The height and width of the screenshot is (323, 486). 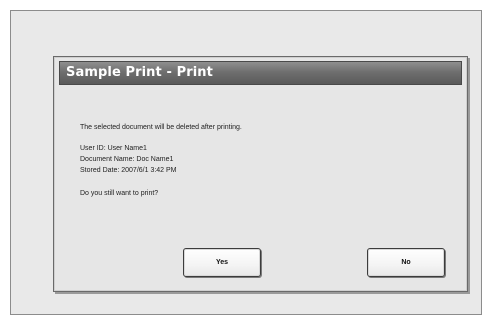 What do you see at coordinates (260, 73) in the screenshot?
I see `dialog-title-bar: Sample Print - Print` at bounding box center [260, 73].